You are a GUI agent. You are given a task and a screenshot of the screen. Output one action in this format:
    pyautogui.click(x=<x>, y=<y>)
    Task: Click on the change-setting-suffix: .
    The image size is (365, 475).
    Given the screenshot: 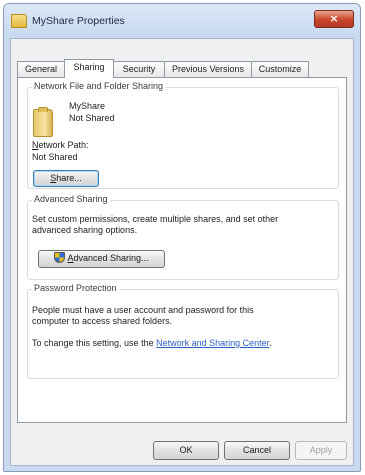 What is the action you would take?
    pyautogui.click(x=270, y=343)
    